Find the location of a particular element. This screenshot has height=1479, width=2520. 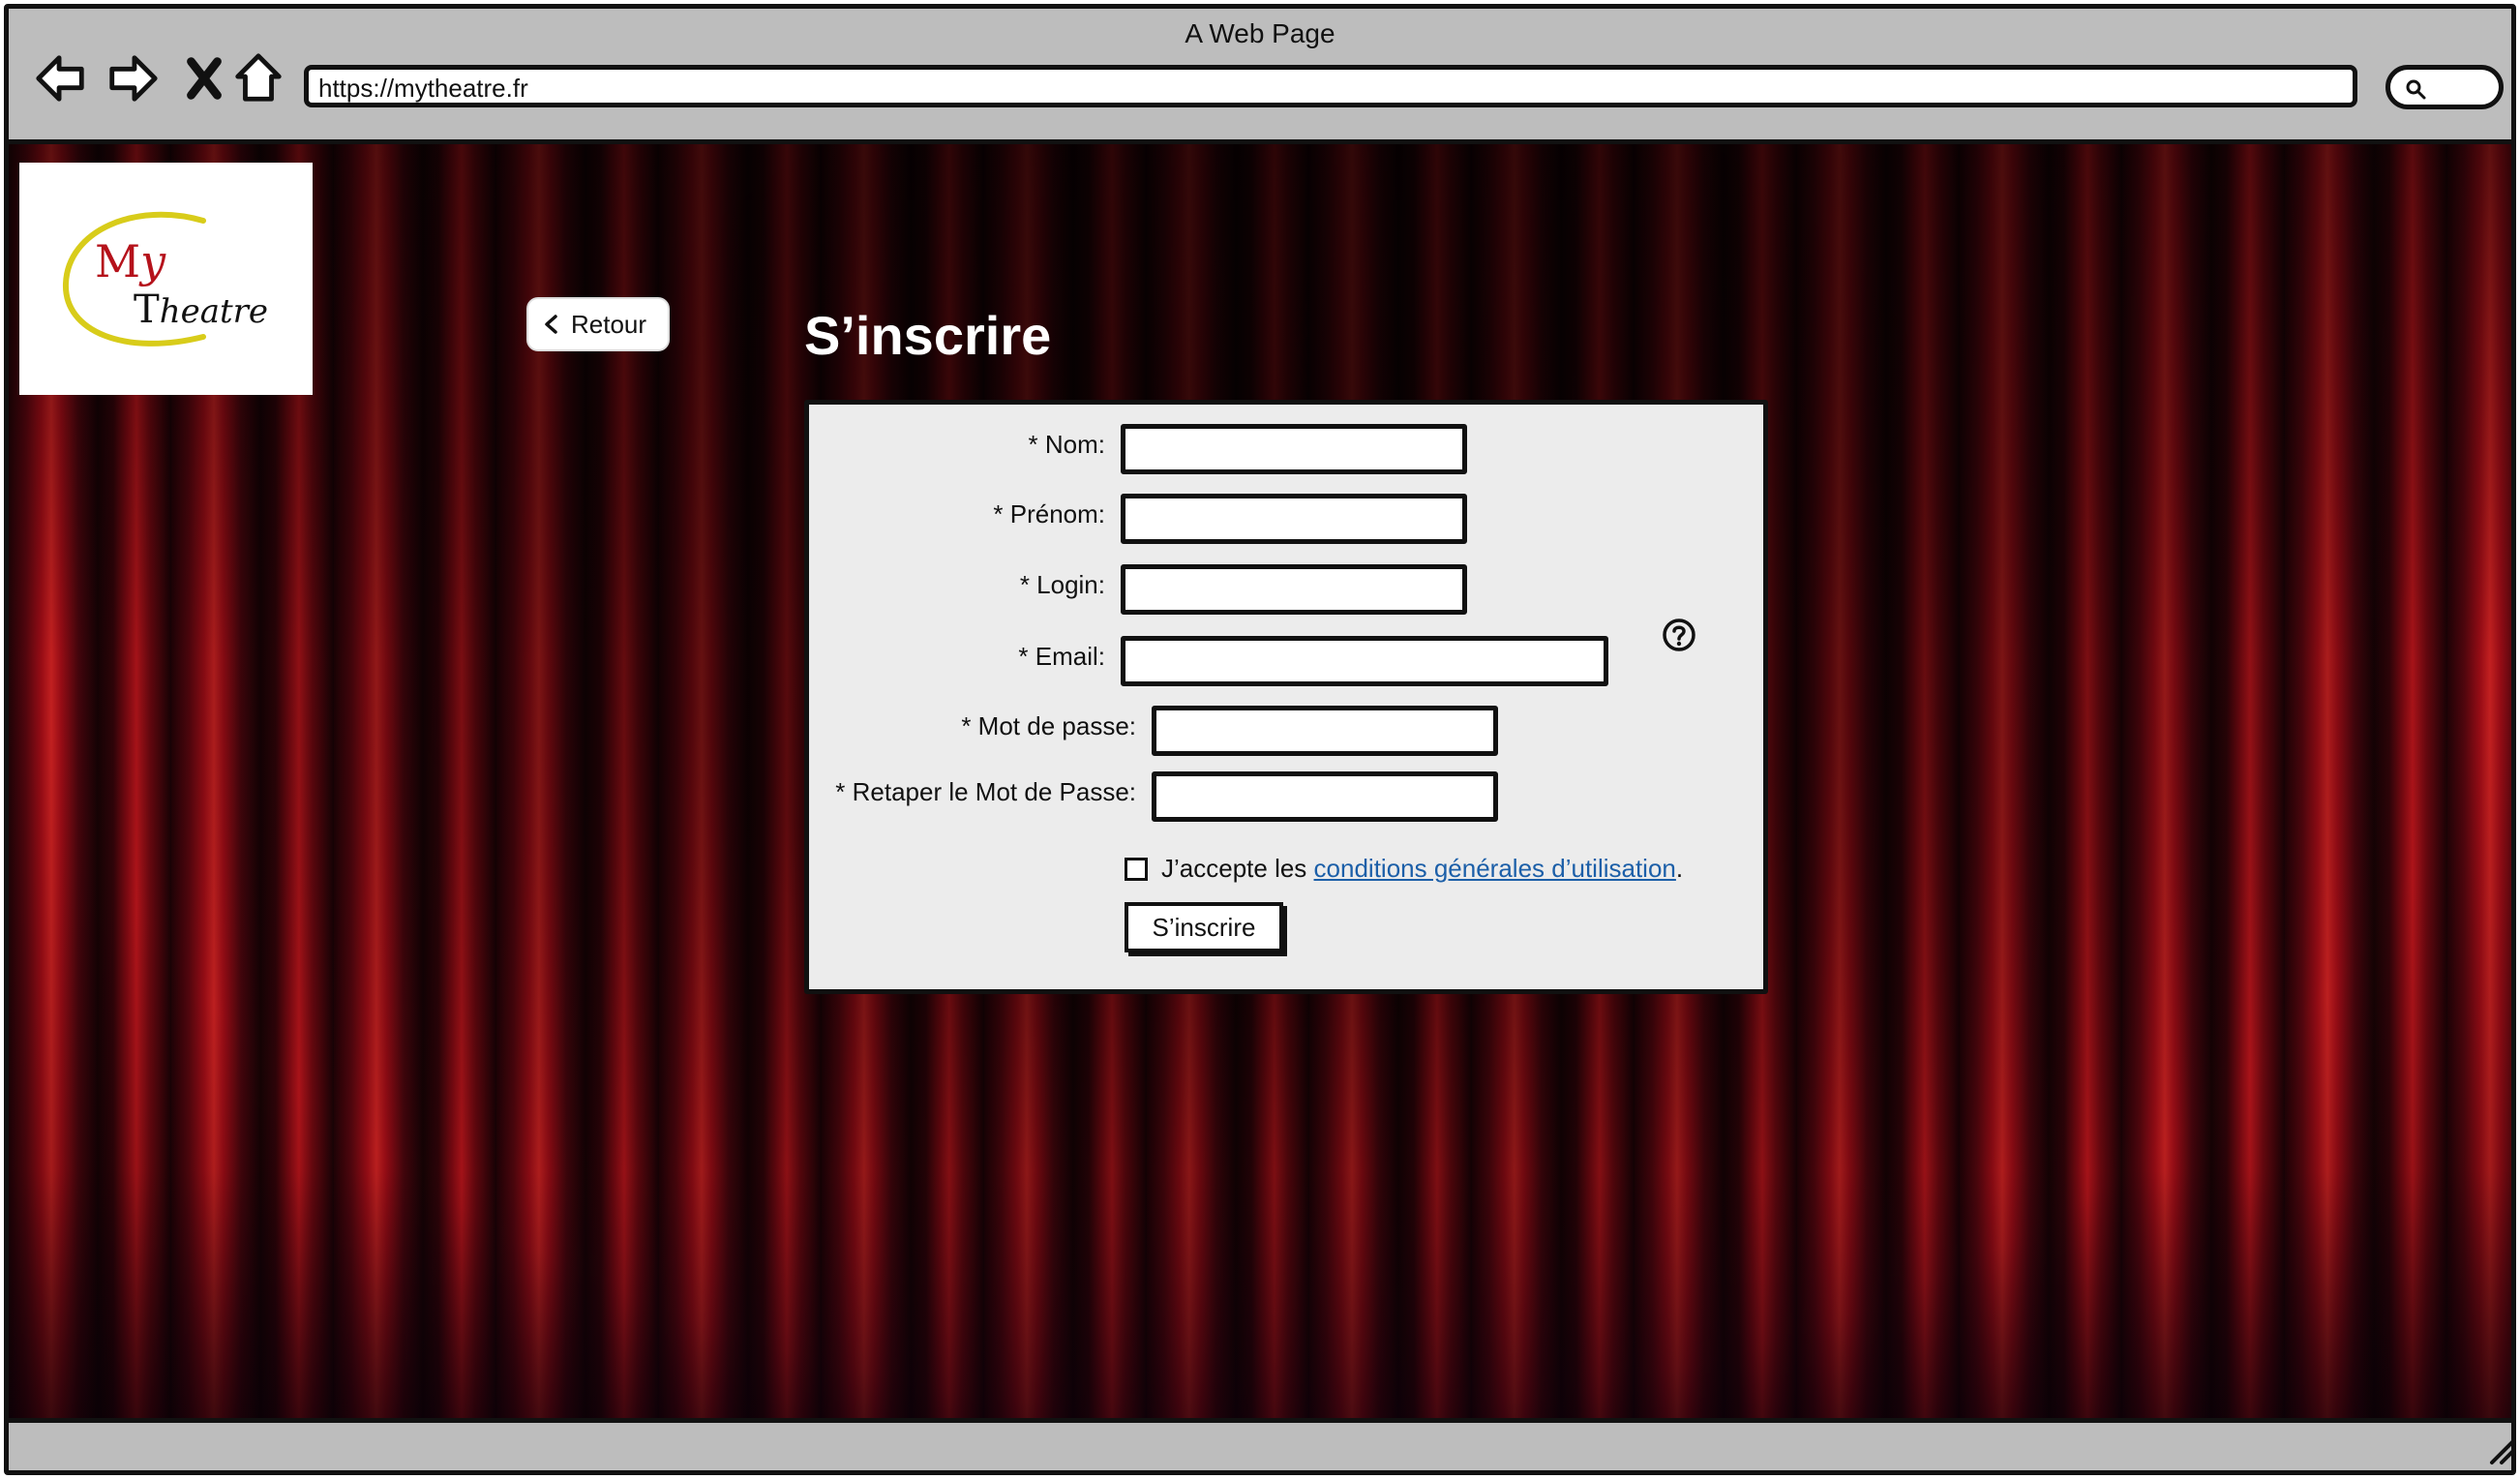

site-logo: My Theatre is located at coordinates (166, 279).